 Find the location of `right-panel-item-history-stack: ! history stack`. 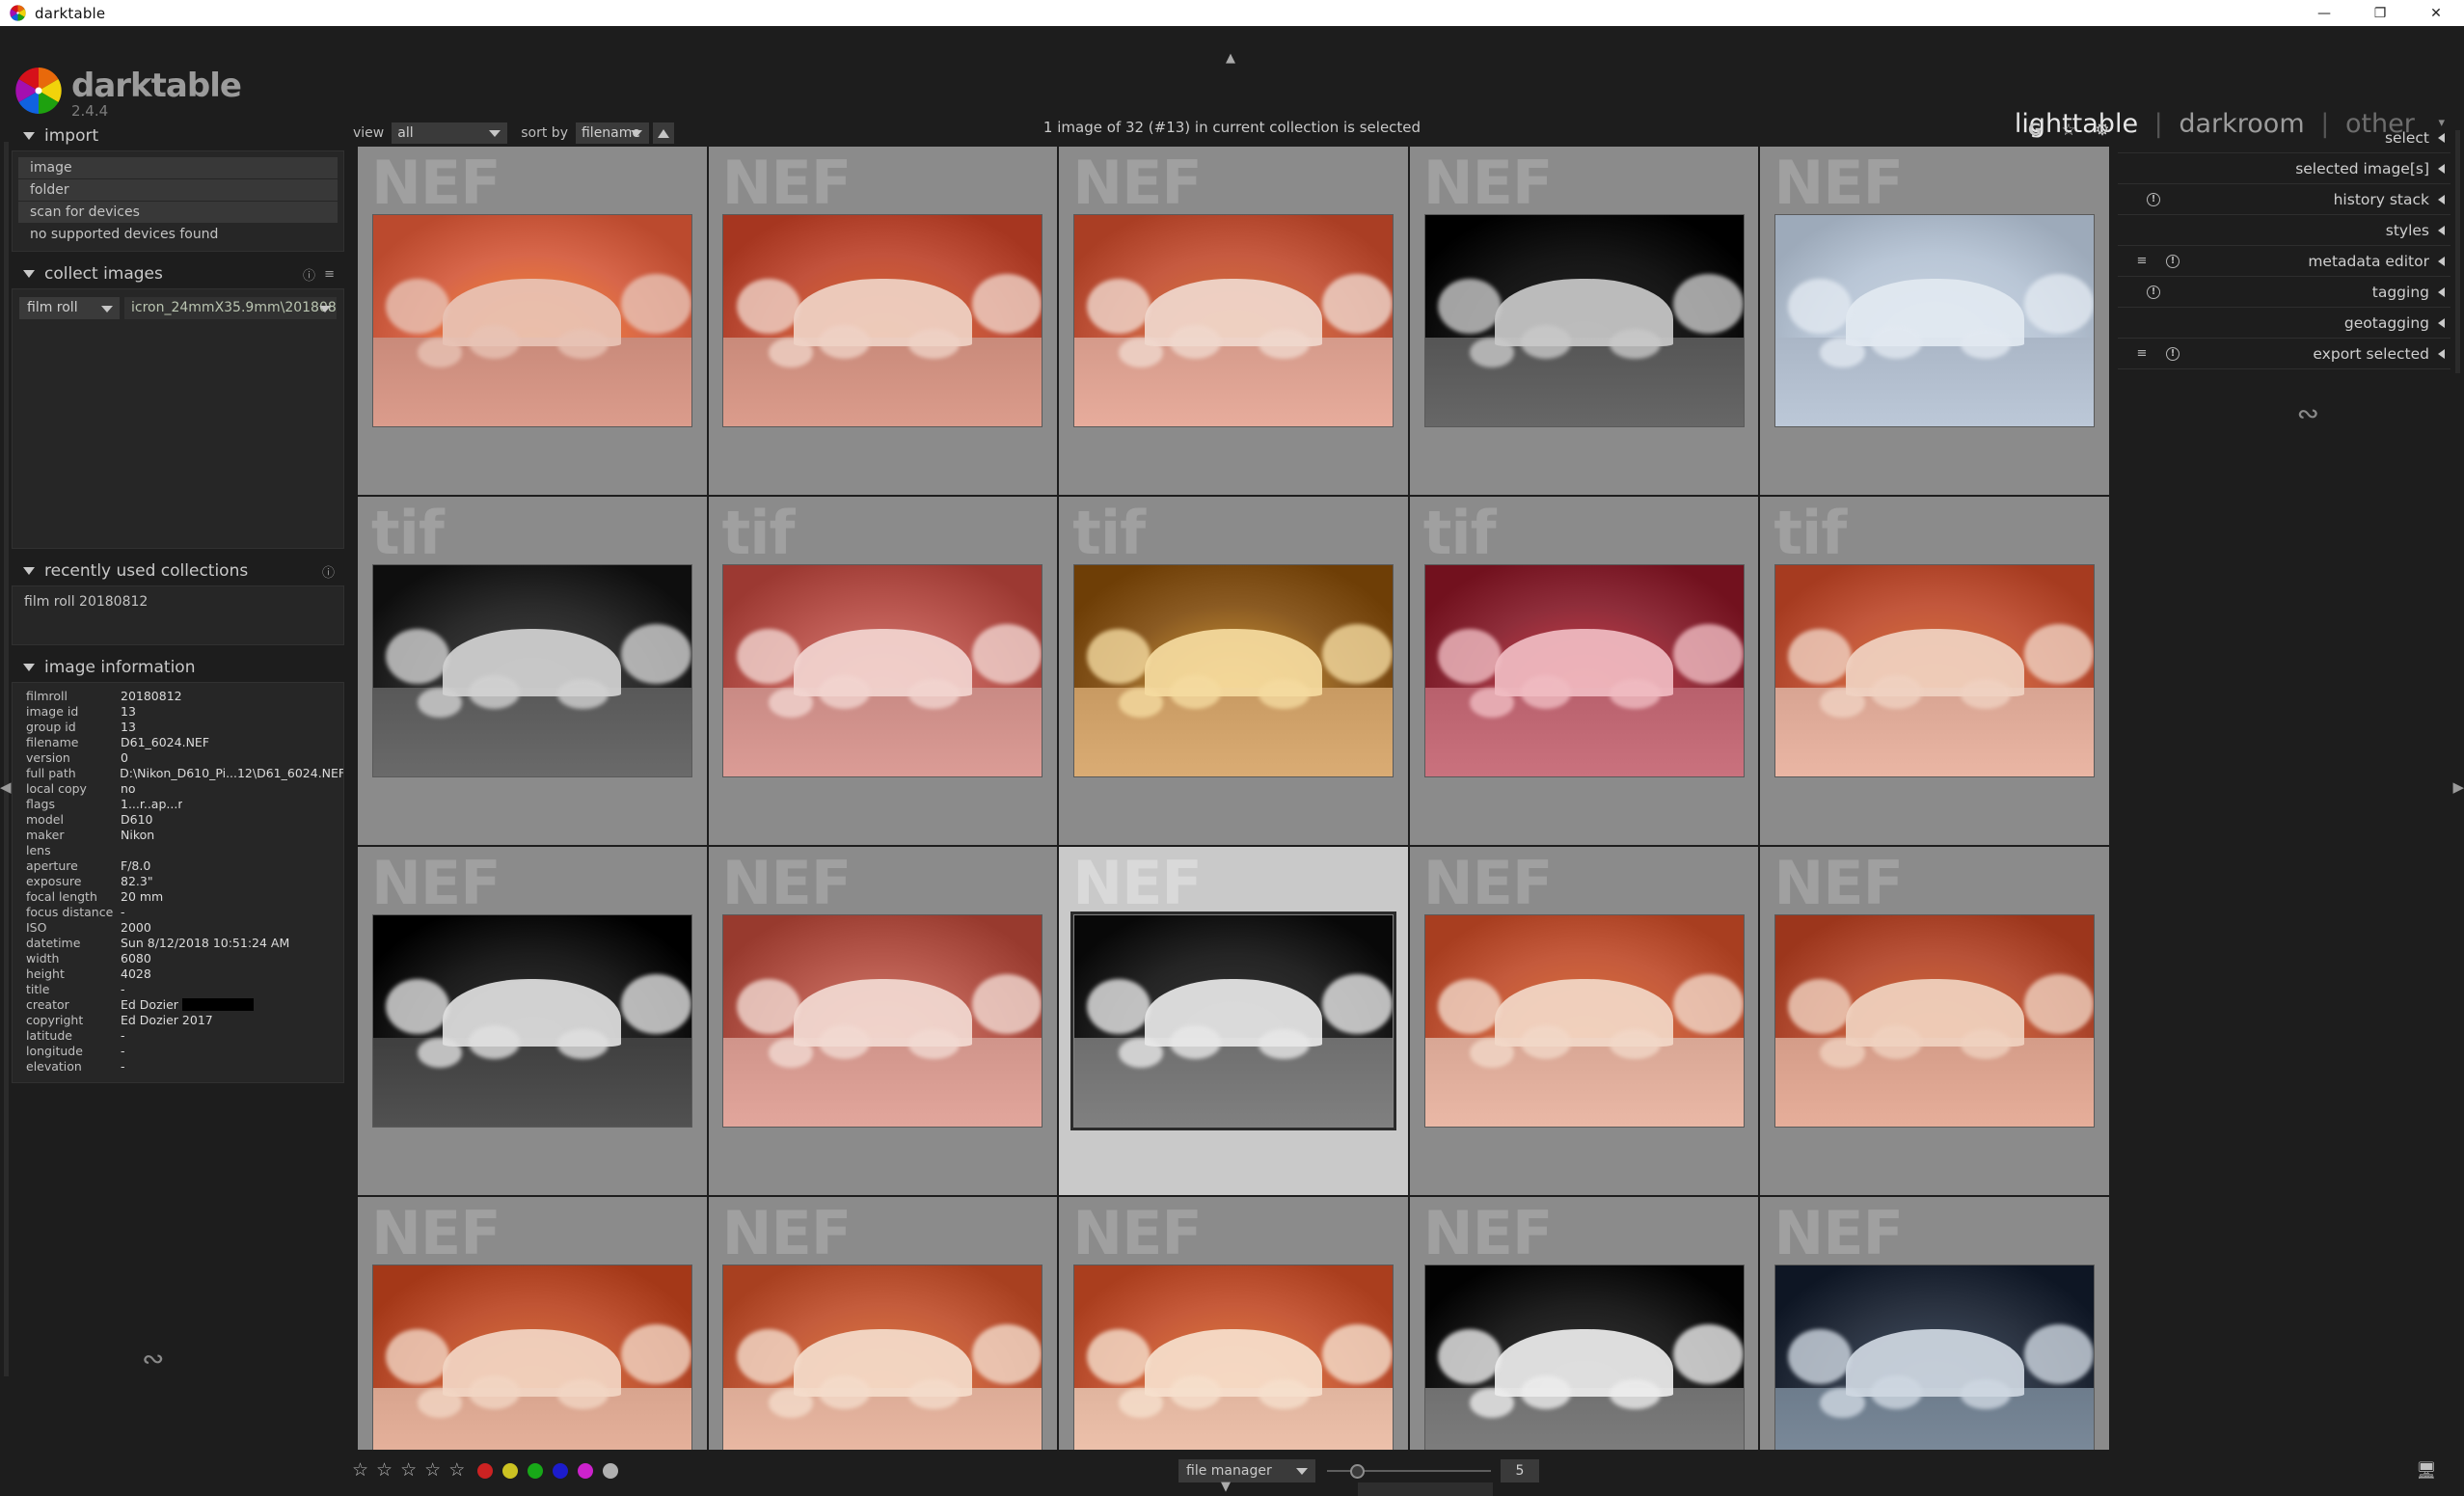

right-panel-item-history-stack: ! history stack is located at coordinates (2284, 199).